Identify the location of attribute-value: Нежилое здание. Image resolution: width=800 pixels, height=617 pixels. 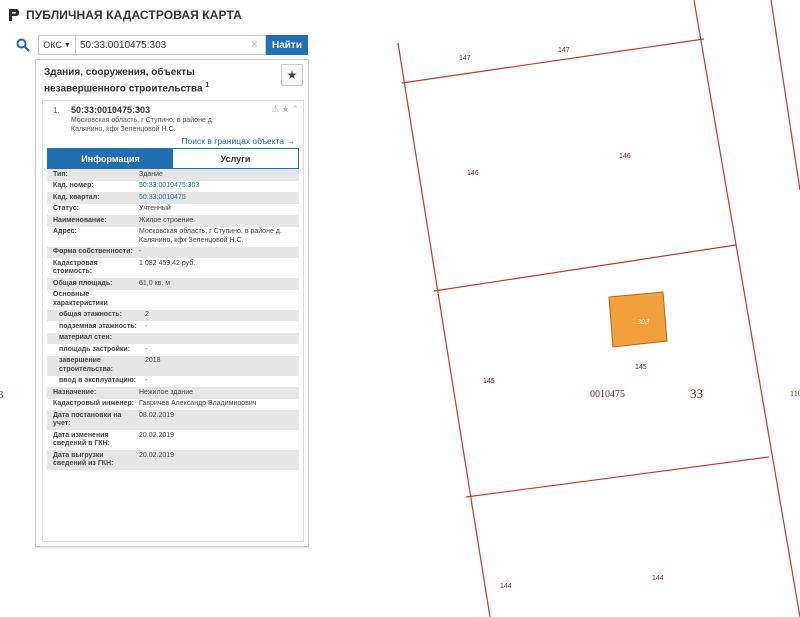
(166, 392).